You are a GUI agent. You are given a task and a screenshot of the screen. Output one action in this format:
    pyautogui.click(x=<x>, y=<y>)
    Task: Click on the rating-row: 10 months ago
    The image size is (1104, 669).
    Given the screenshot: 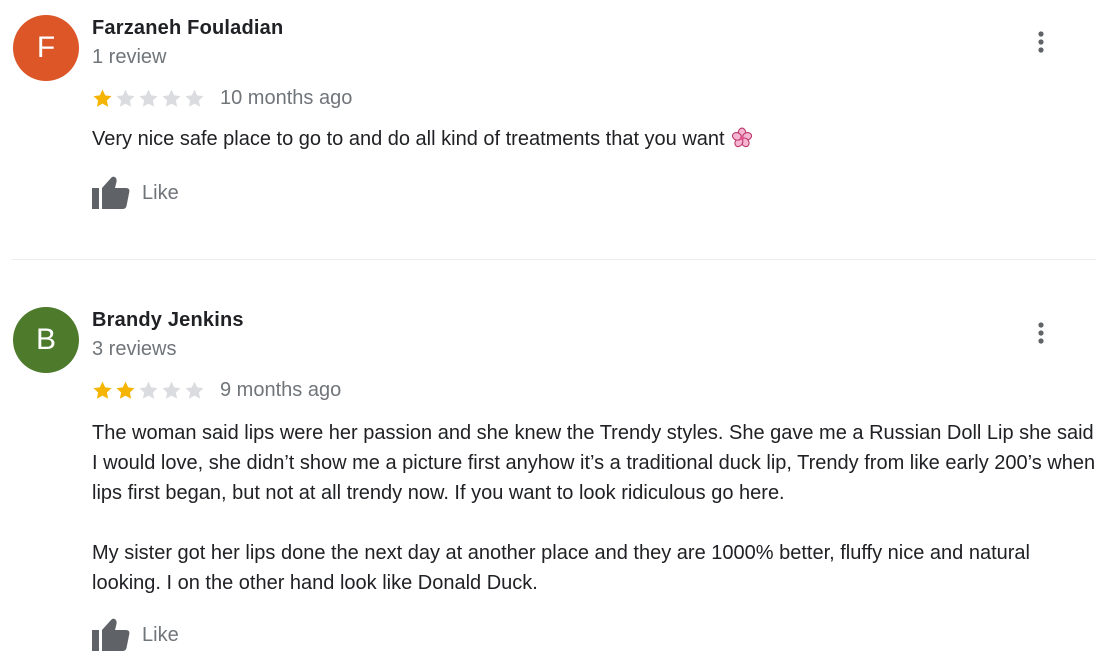 What is the action you would take?
    pyautogui.click(x=222, y=98)
    